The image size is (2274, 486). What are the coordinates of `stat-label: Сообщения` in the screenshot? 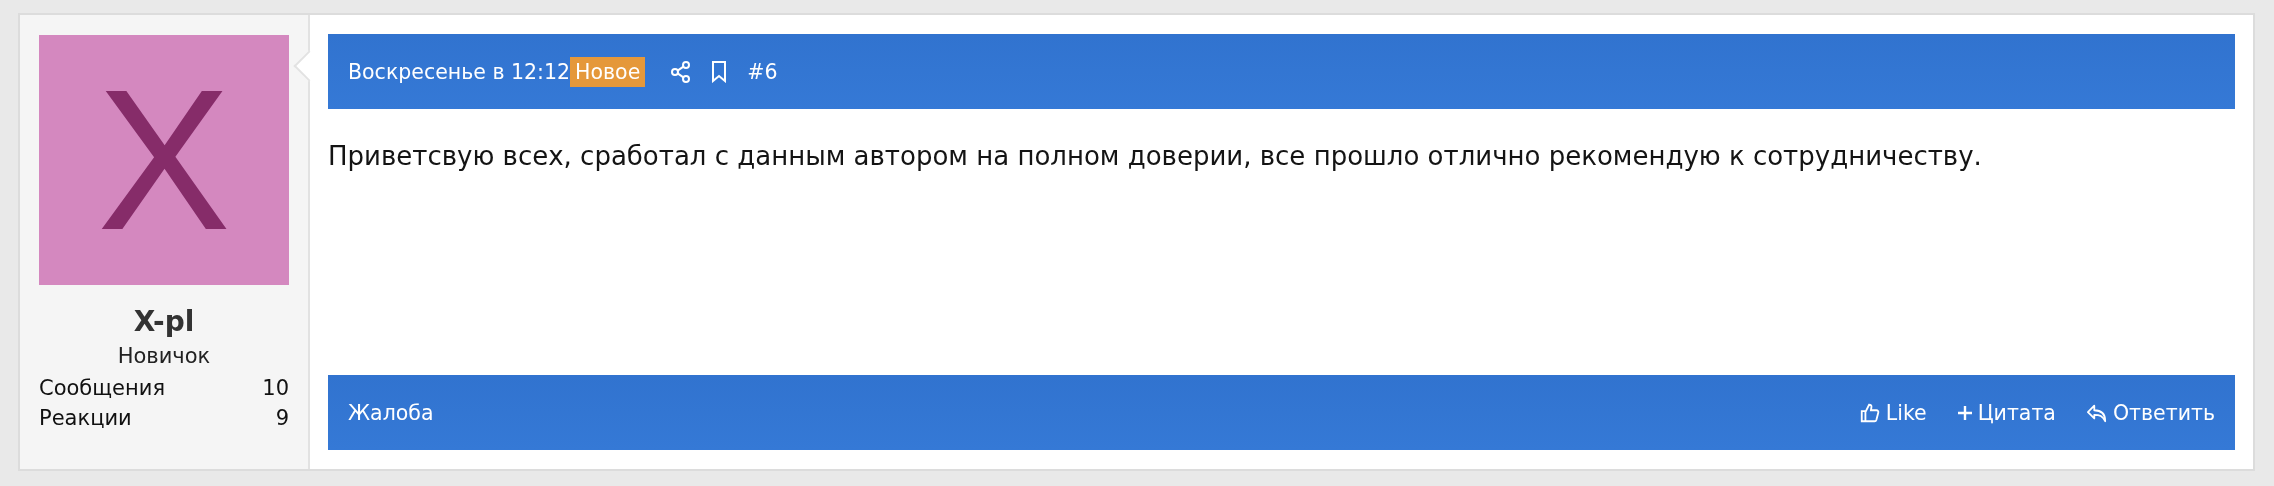 It's located at (102, 388).